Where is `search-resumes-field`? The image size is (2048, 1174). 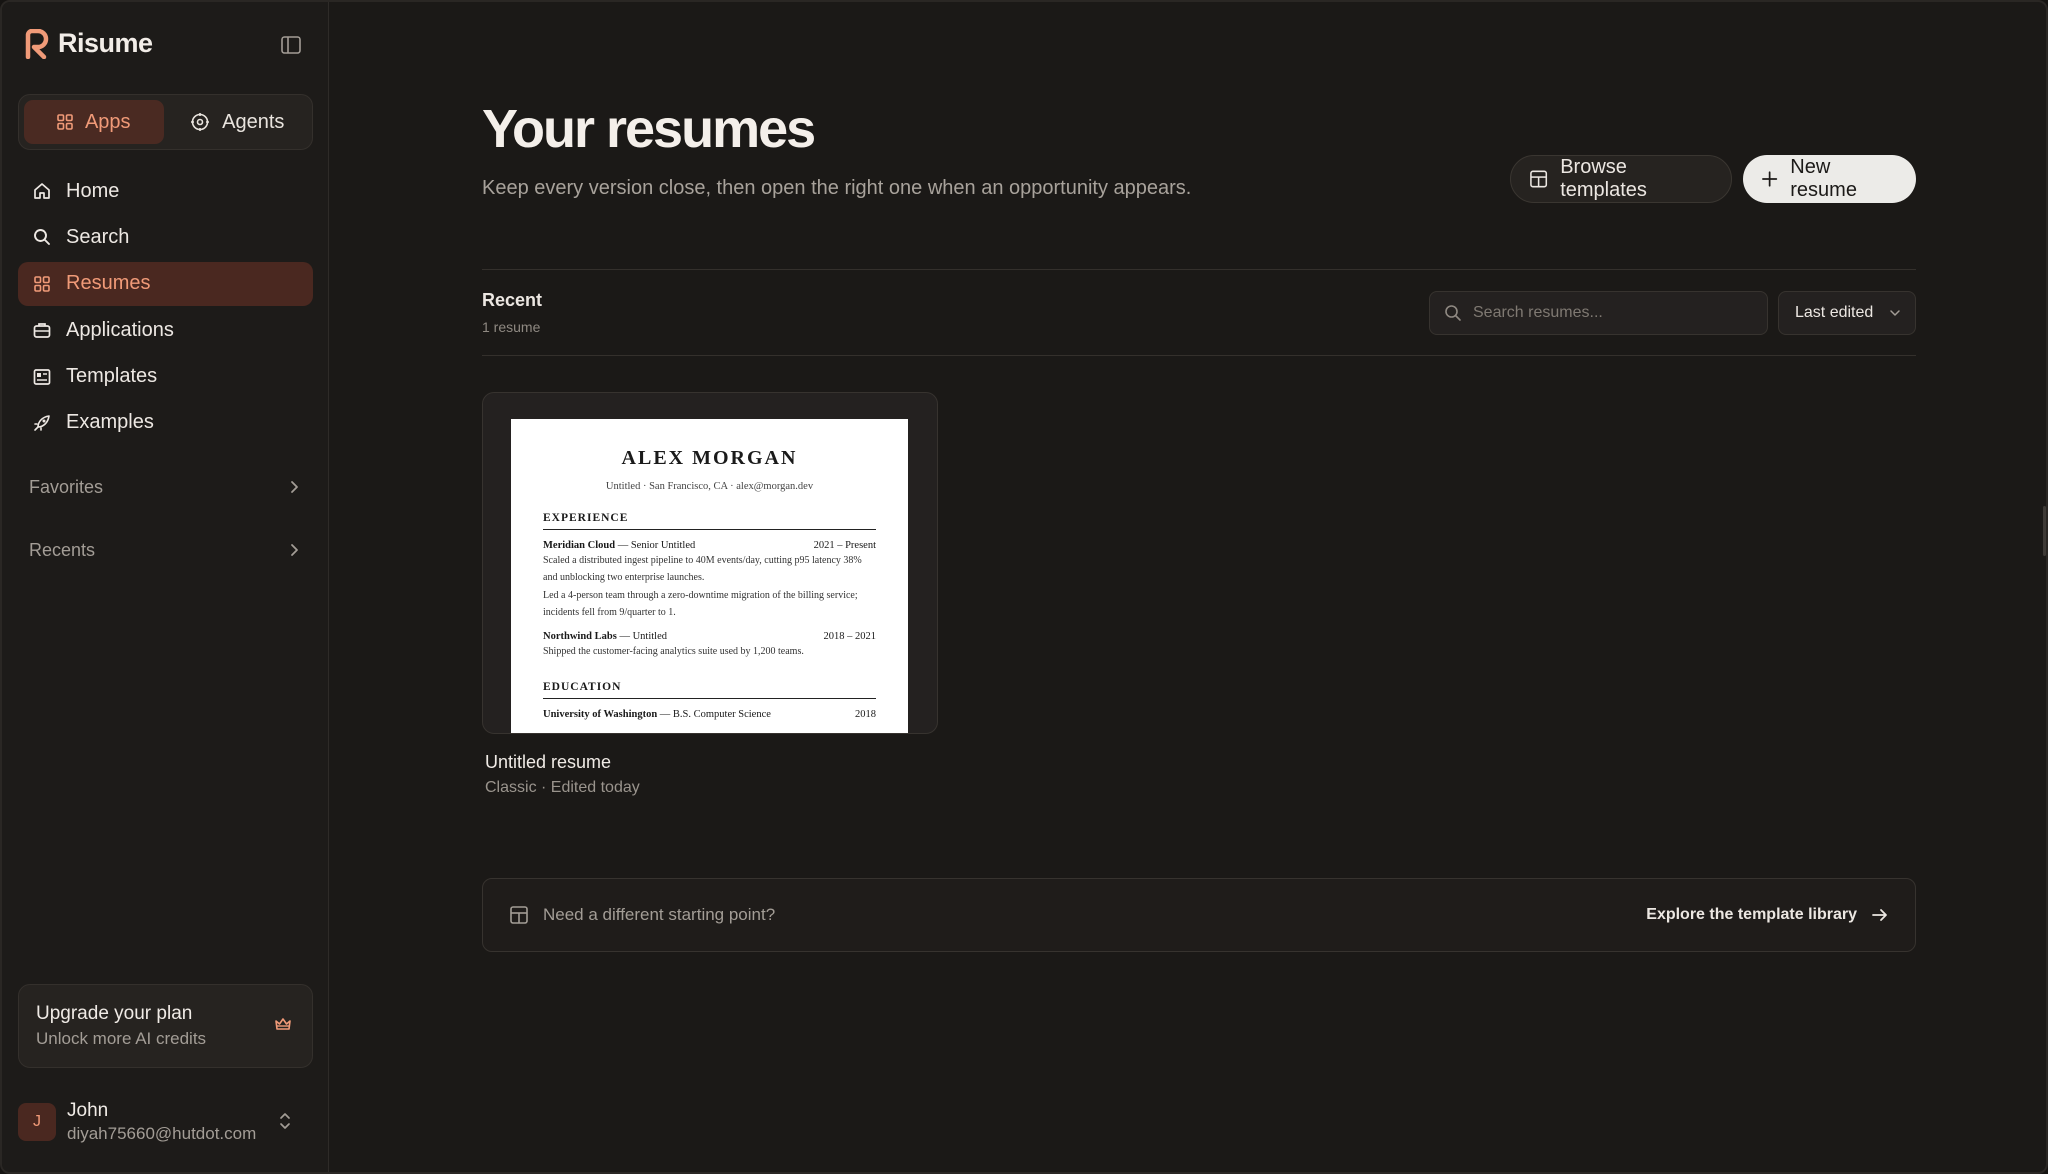
search-resumes-field is located at coordinates (1598, 313).